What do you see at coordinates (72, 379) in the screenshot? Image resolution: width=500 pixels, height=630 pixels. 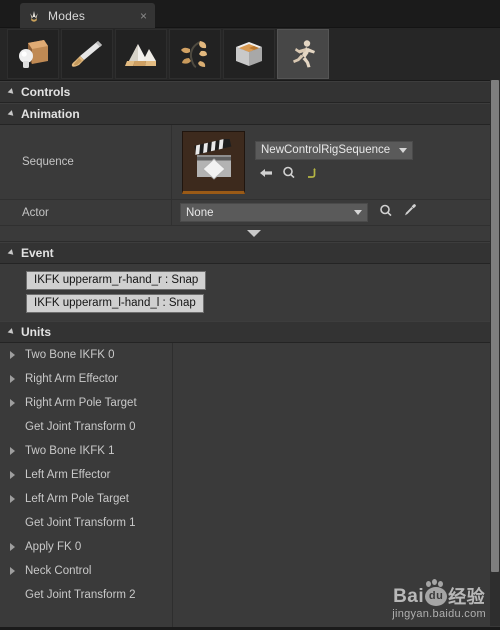 I see `unit-label: Right Arm Effector` at bounding box center [72, 379].